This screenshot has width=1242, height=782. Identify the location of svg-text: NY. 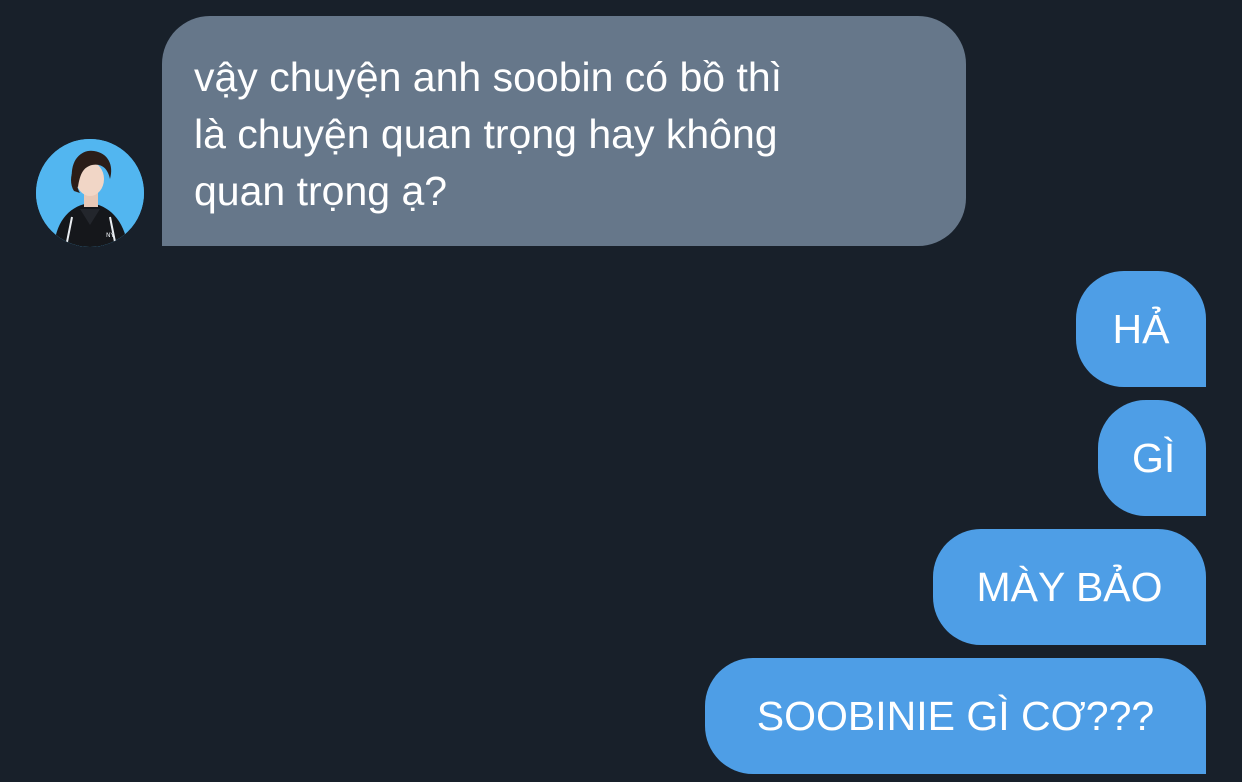
(110, 235).